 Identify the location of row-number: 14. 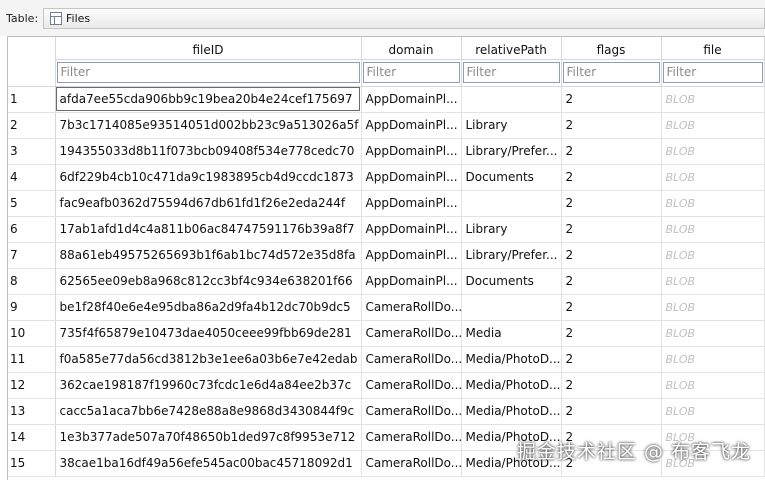
(32, 437).